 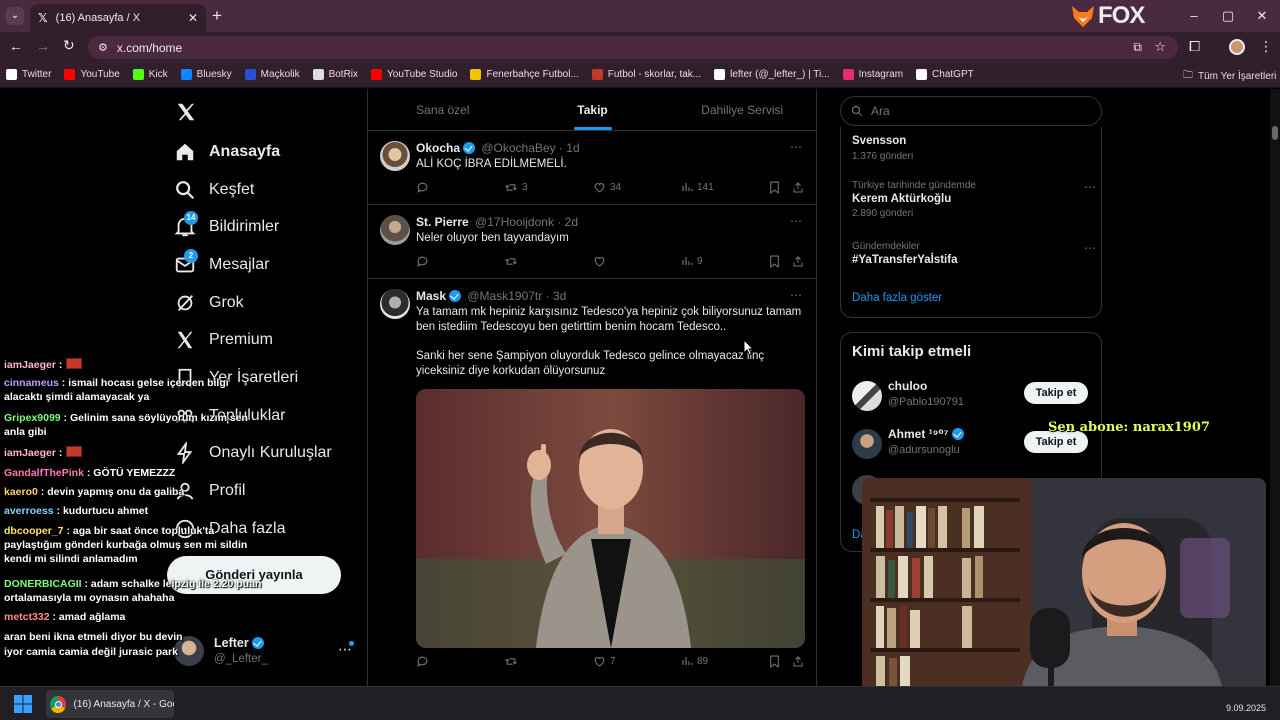 I want to click on windows-start-icon, so click(x=23, y=704).